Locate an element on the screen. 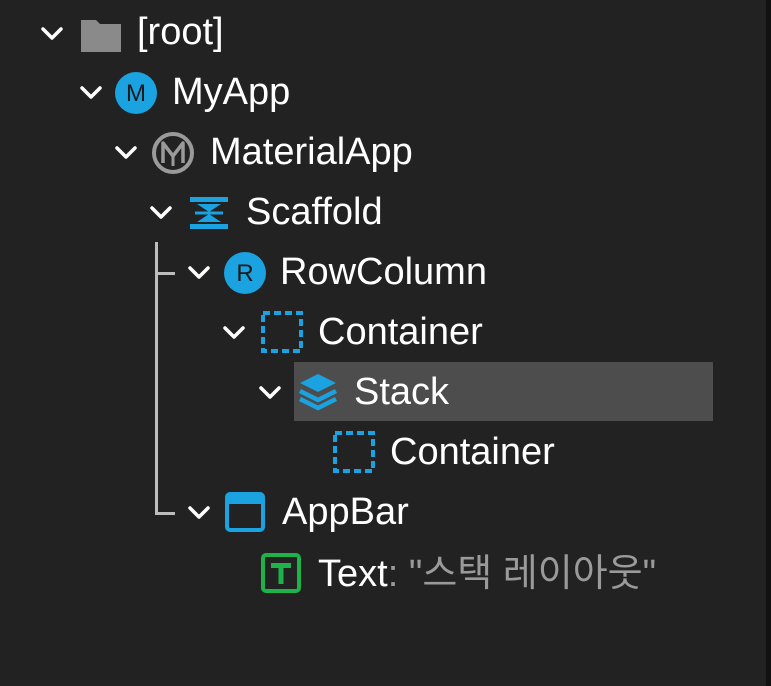 The height and width of the screenshot is (686, 771). tree-node-root: [root] is located at coordinates (385, 32).